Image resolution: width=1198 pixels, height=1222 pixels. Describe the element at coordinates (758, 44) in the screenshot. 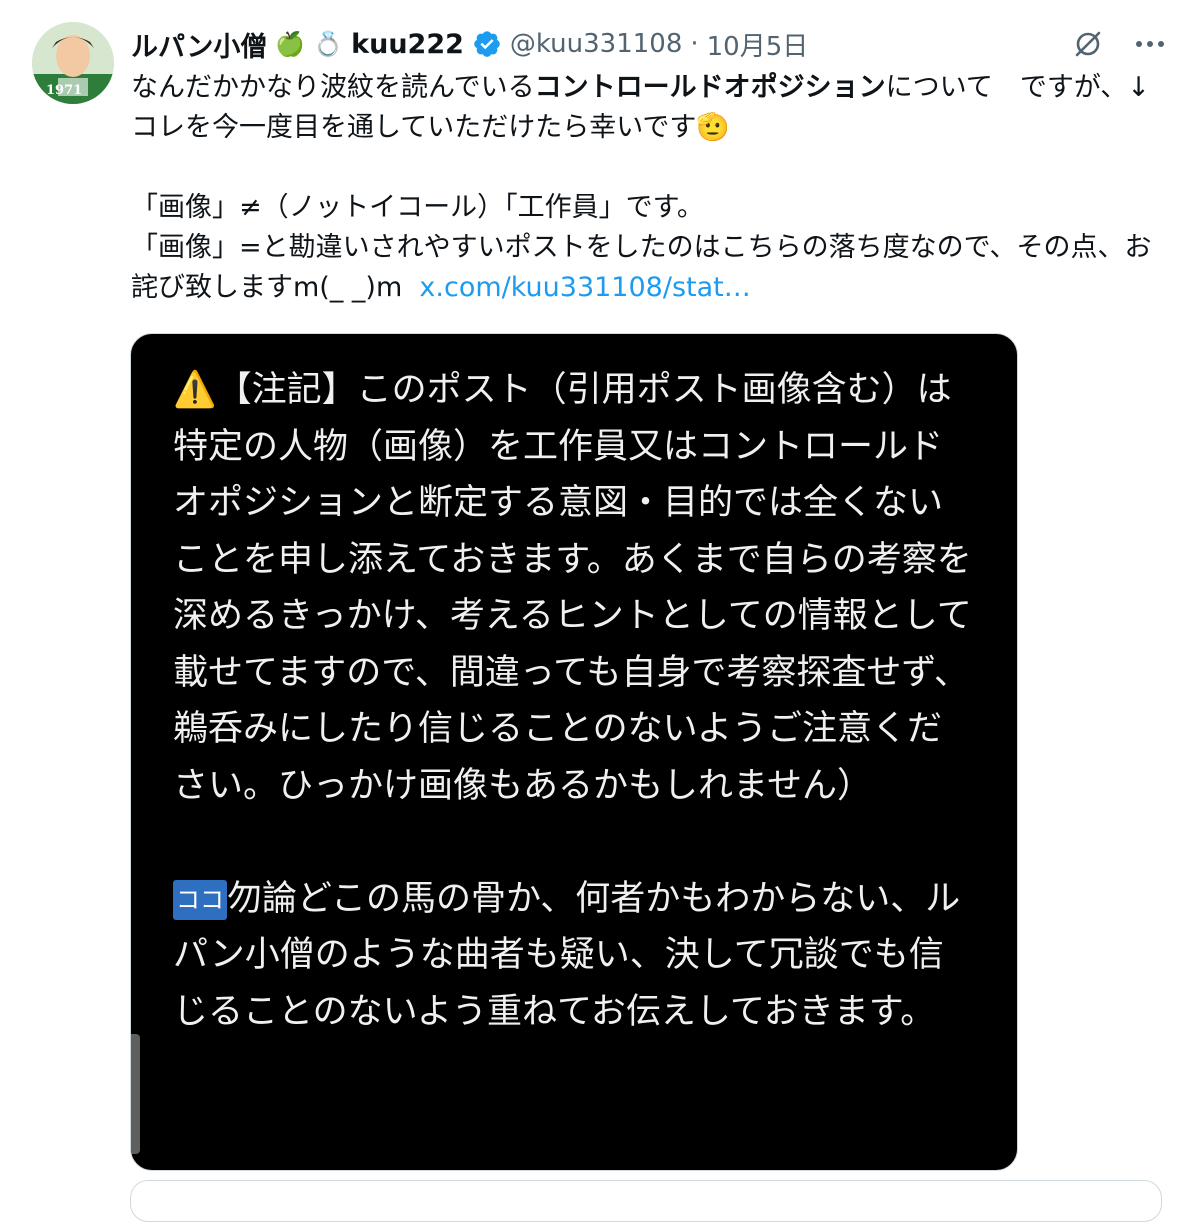

I see `post-date: 10月5日` at that location.